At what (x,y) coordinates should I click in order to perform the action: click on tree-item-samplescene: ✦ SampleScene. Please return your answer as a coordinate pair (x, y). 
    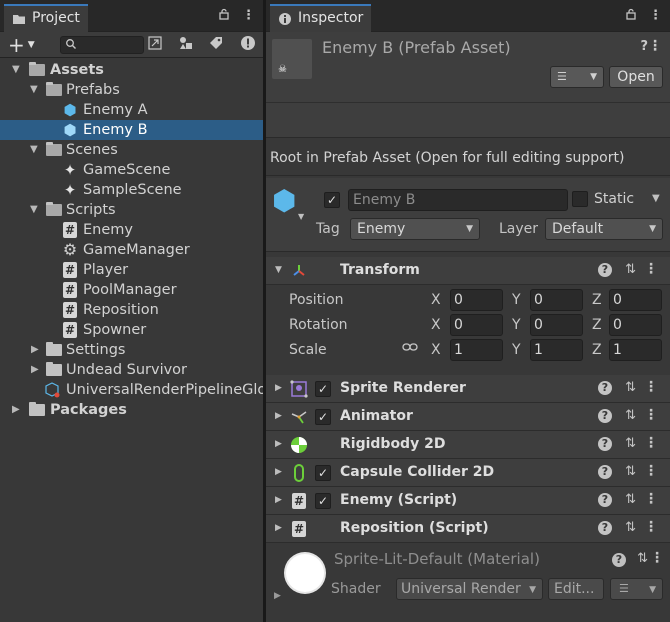
    Looking at the image, I should click on (131, 190).